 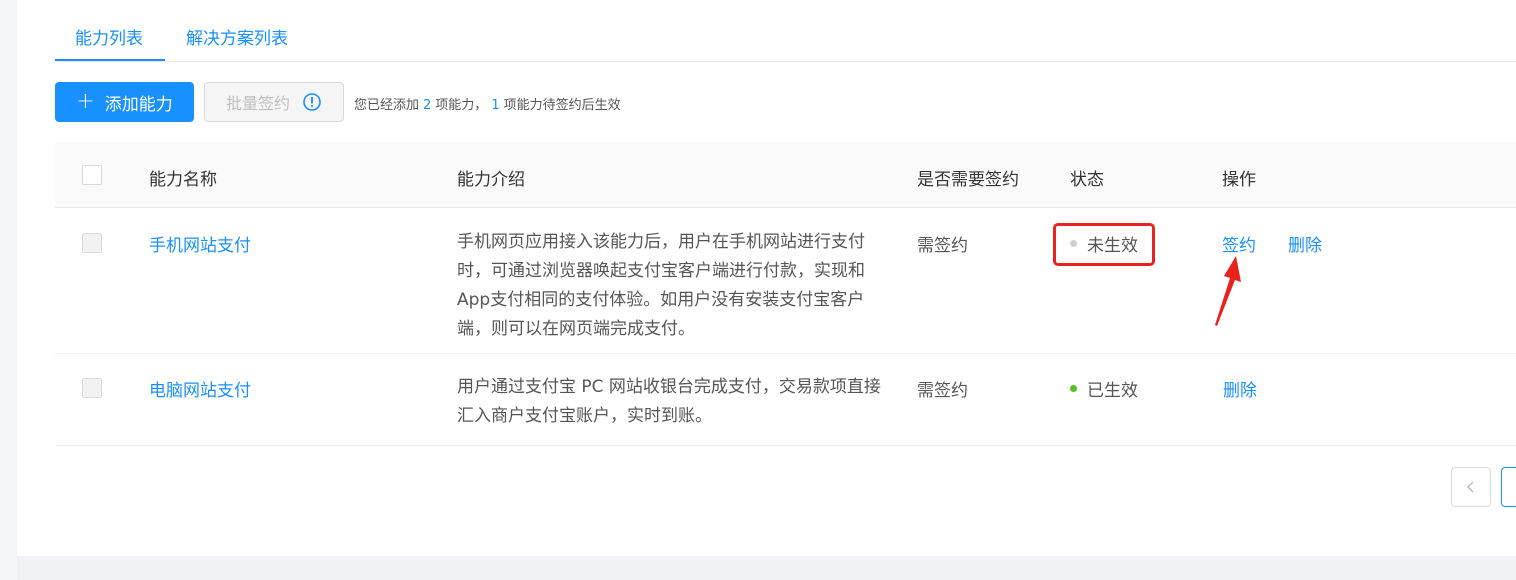 I want to click on capability-name-link: 电脑网站支付, so click(x=200, y=388).